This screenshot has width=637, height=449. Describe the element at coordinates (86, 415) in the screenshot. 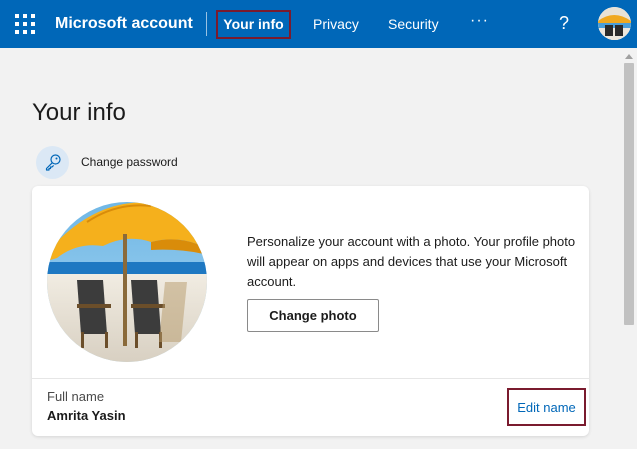

I see `full-name-value: Amrita Yasin` at that location.